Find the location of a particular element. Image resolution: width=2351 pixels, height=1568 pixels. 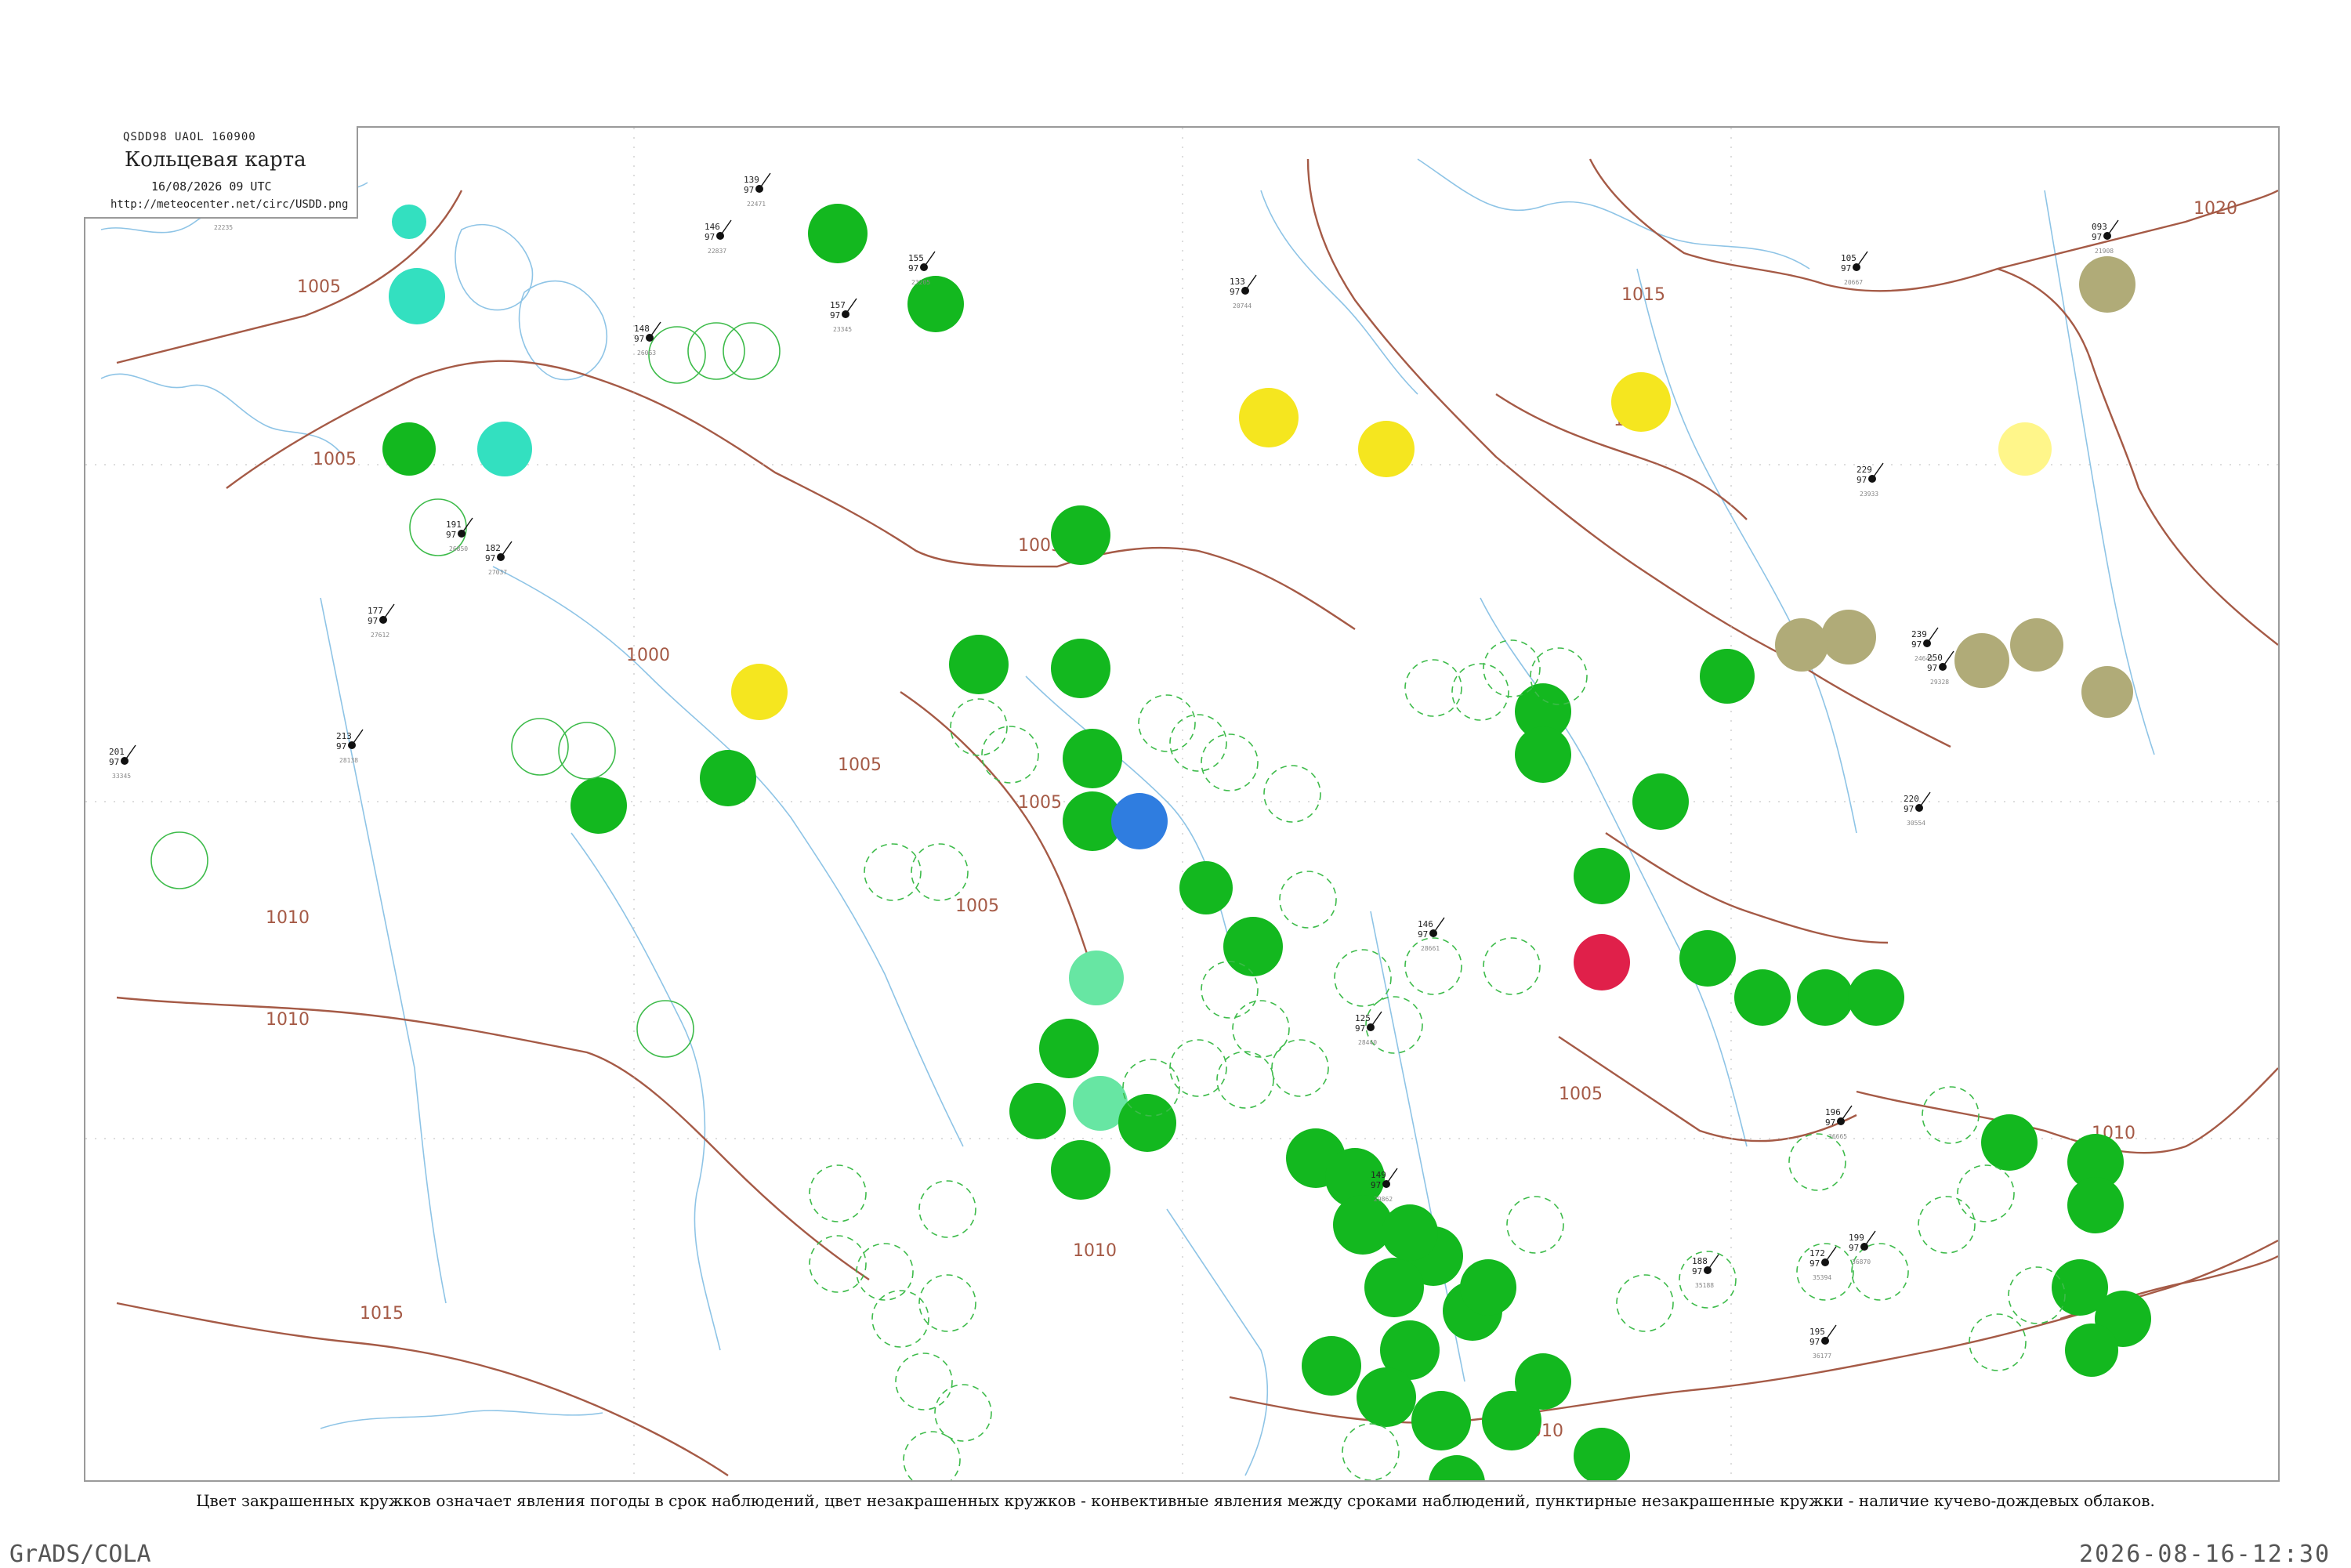

station-plot: 18297 27037 is located at coordinates (499, 558).